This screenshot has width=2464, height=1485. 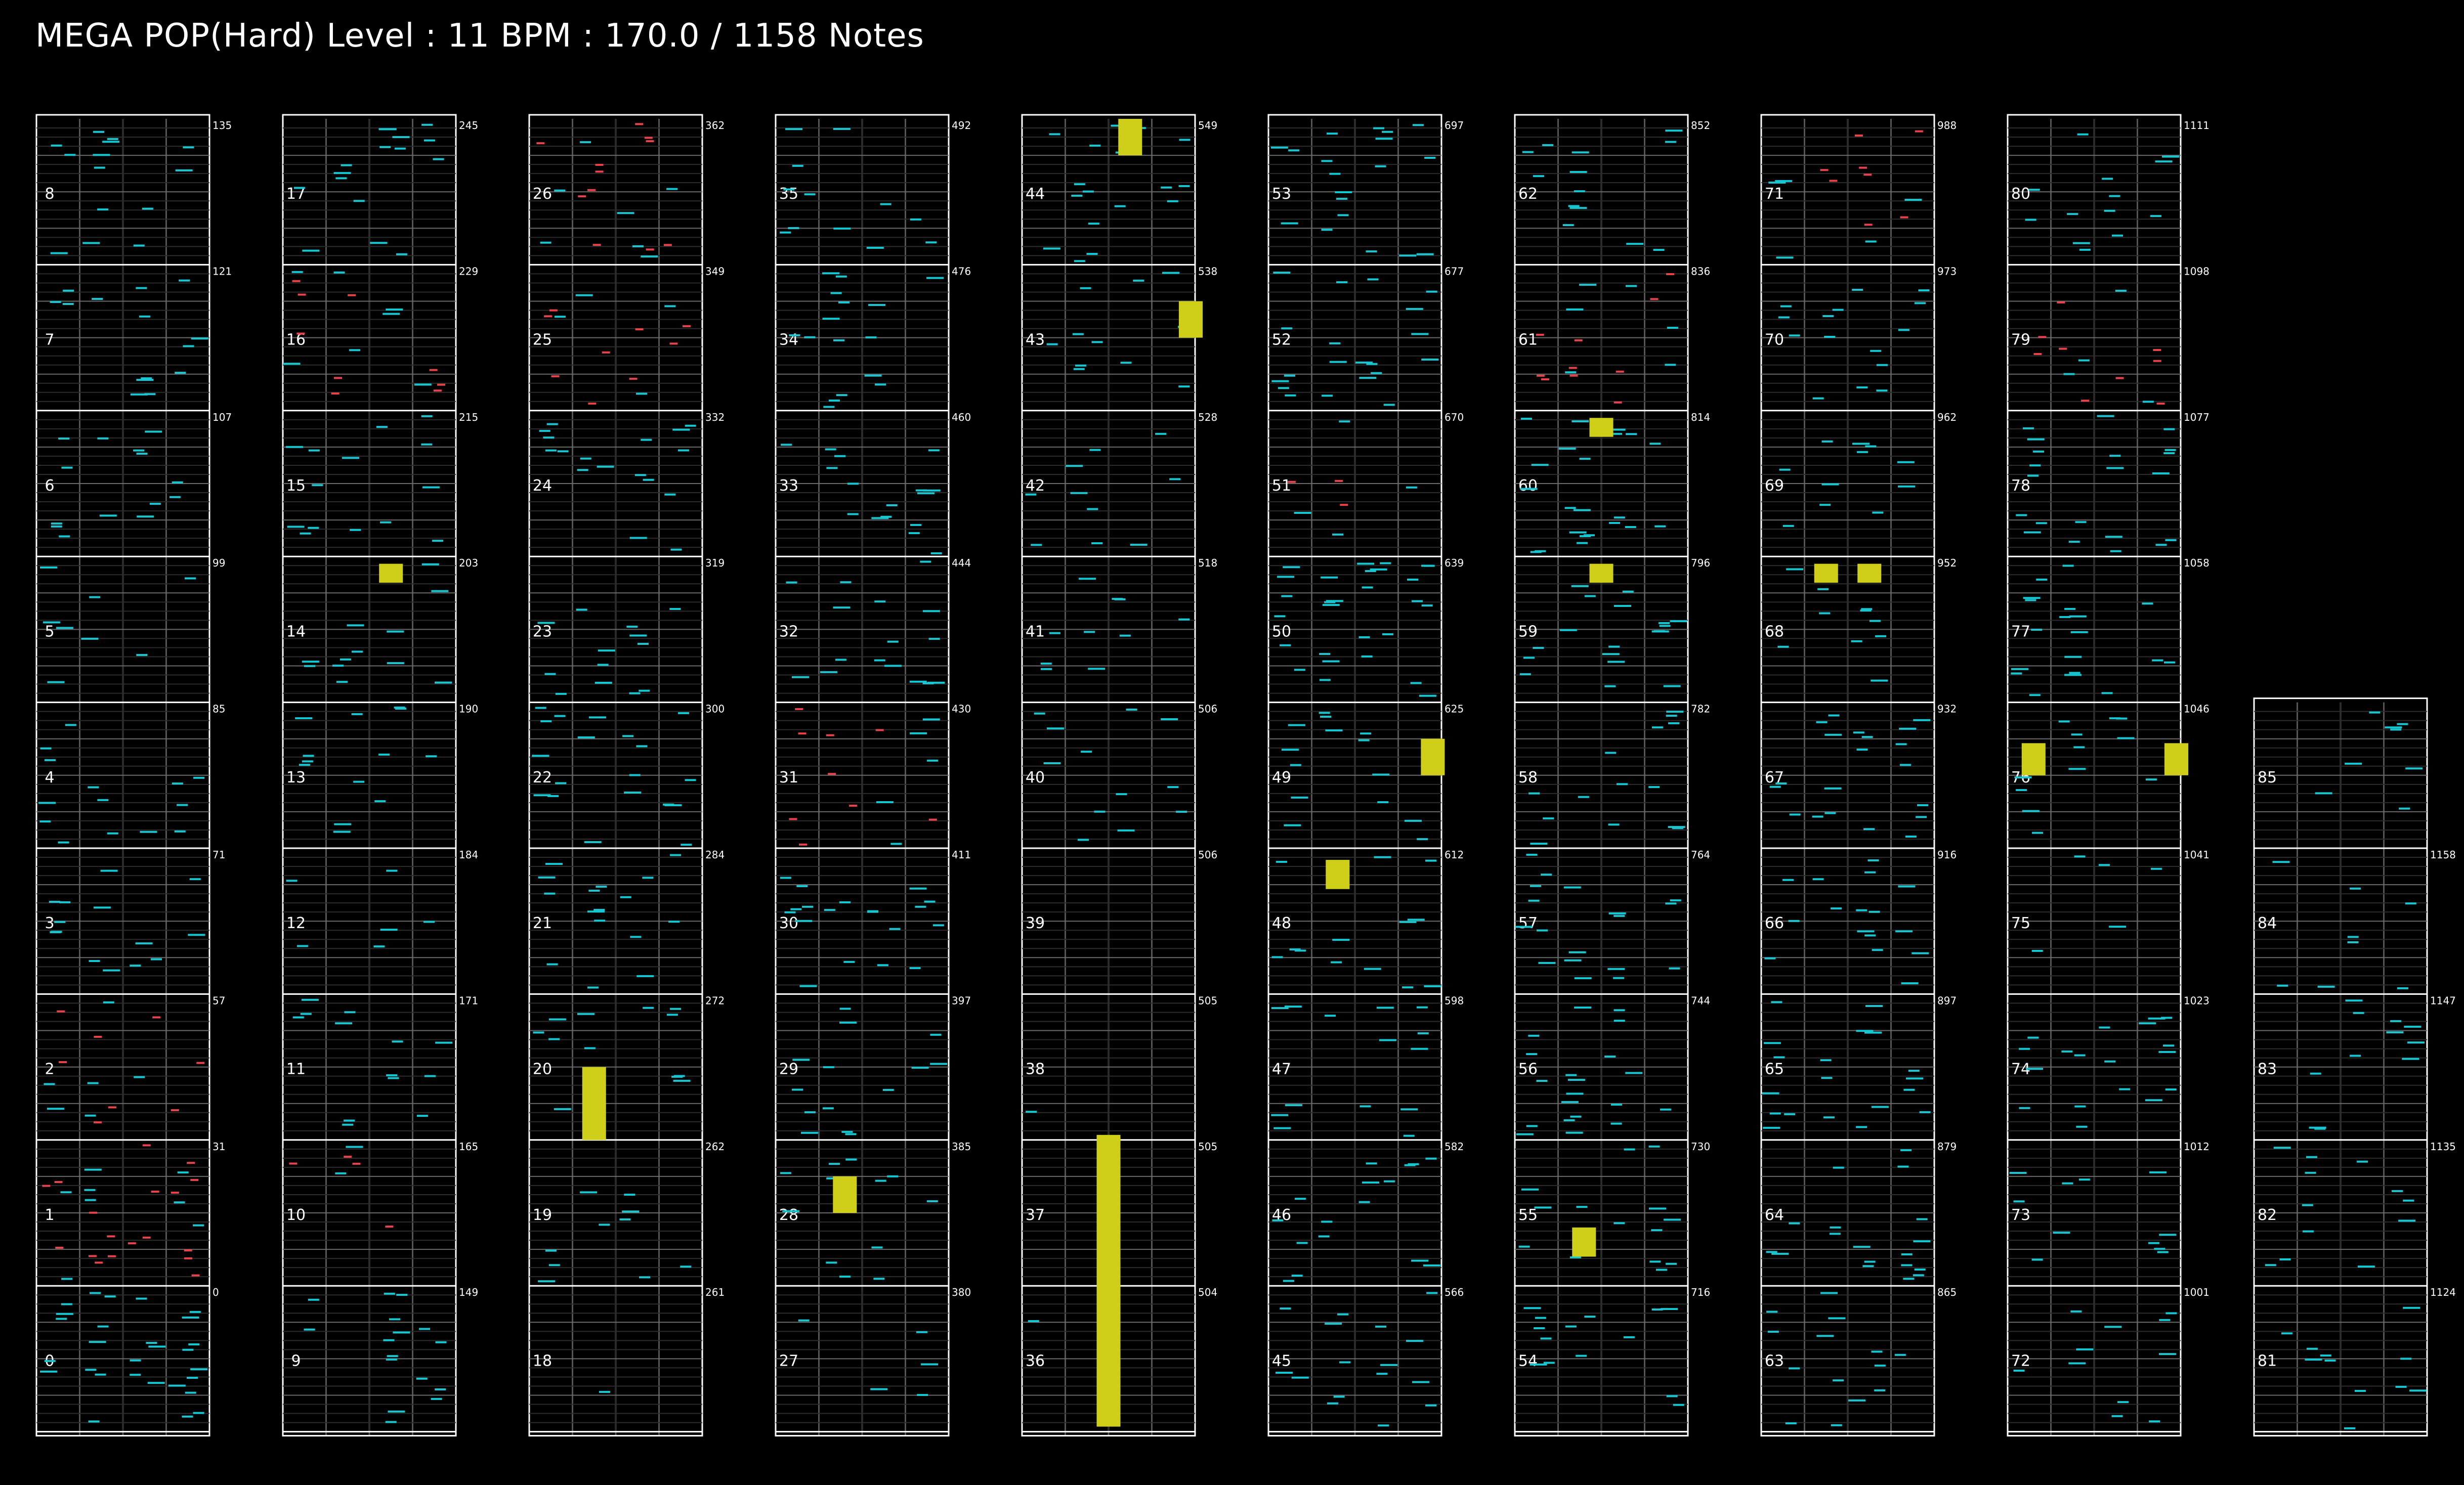 I want to click on note-count-label: 670, so click(x=1454, y=417).